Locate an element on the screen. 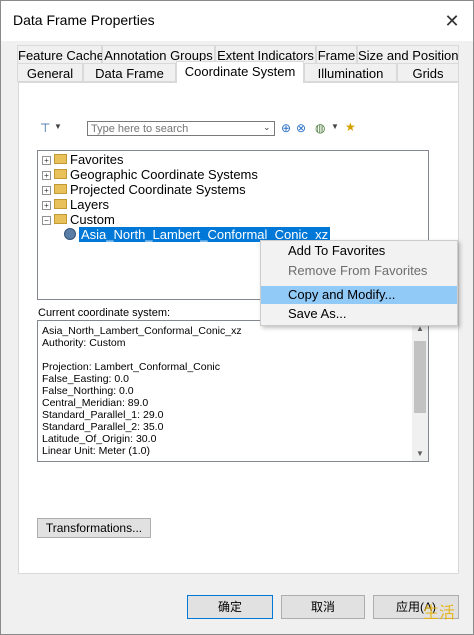 The width and height of the screenshot is (474, 635). tab-feature-cache: Feature Cache is located at coordinates (60, 54).